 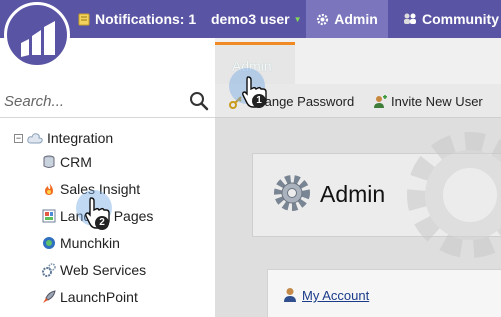 I want to click on user-label: demo3 user, so click(x=250, y=19).